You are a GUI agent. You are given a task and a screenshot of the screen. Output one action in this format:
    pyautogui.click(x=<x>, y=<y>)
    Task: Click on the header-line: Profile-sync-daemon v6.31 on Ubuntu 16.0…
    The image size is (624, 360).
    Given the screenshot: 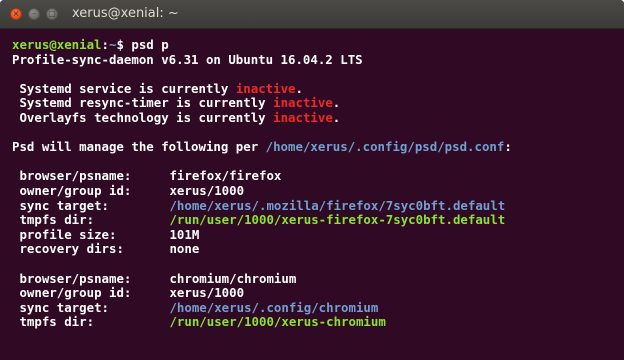 What is the action you would take?
    pyautogui.click(x=187, y=59)
    